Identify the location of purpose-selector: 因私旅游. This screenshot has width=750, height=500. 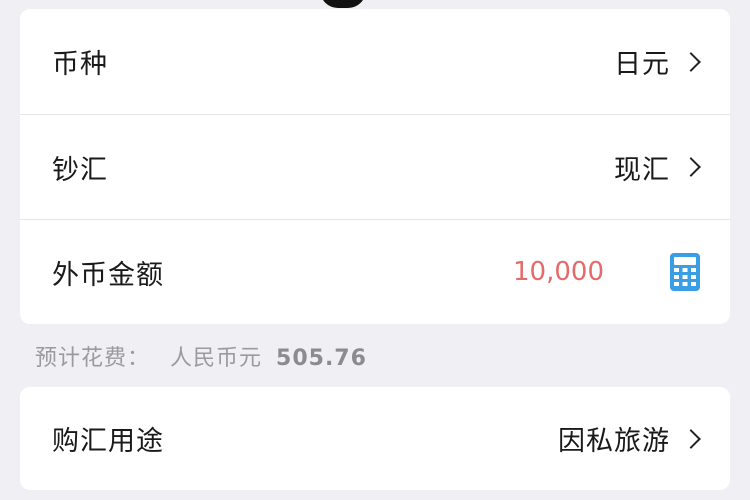
(630, 438).